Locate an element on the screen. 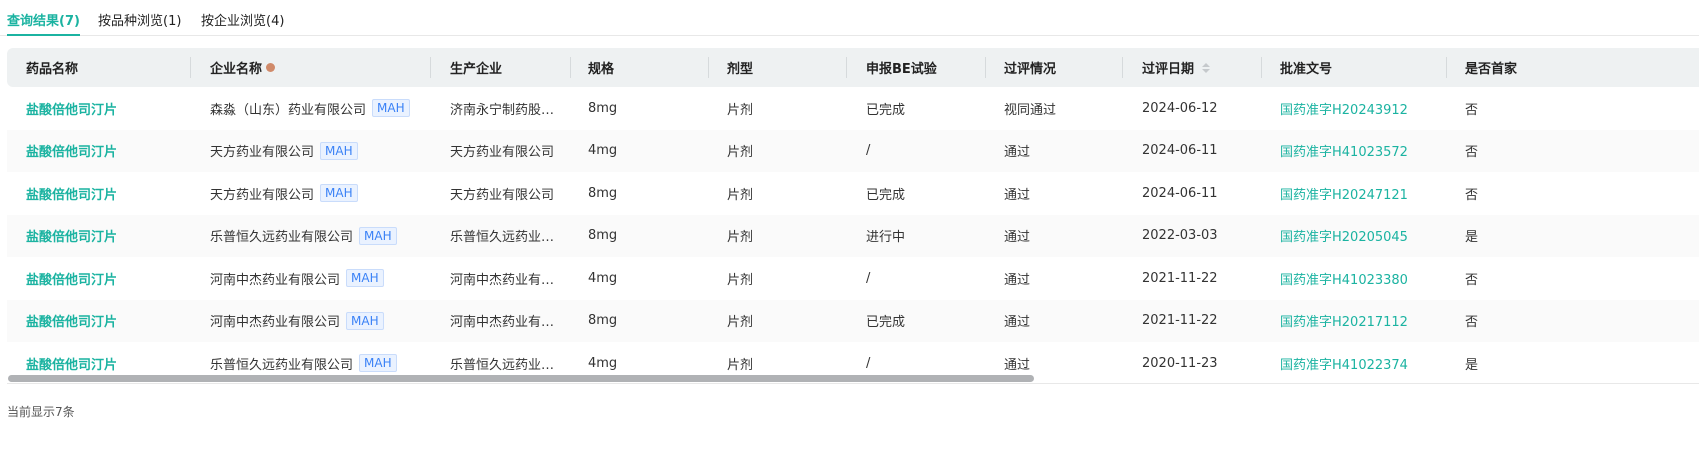 This screenshot has height=466, width=1699. cell-approval: 国药准字H20243912 is located at coordinates (1353, 108).